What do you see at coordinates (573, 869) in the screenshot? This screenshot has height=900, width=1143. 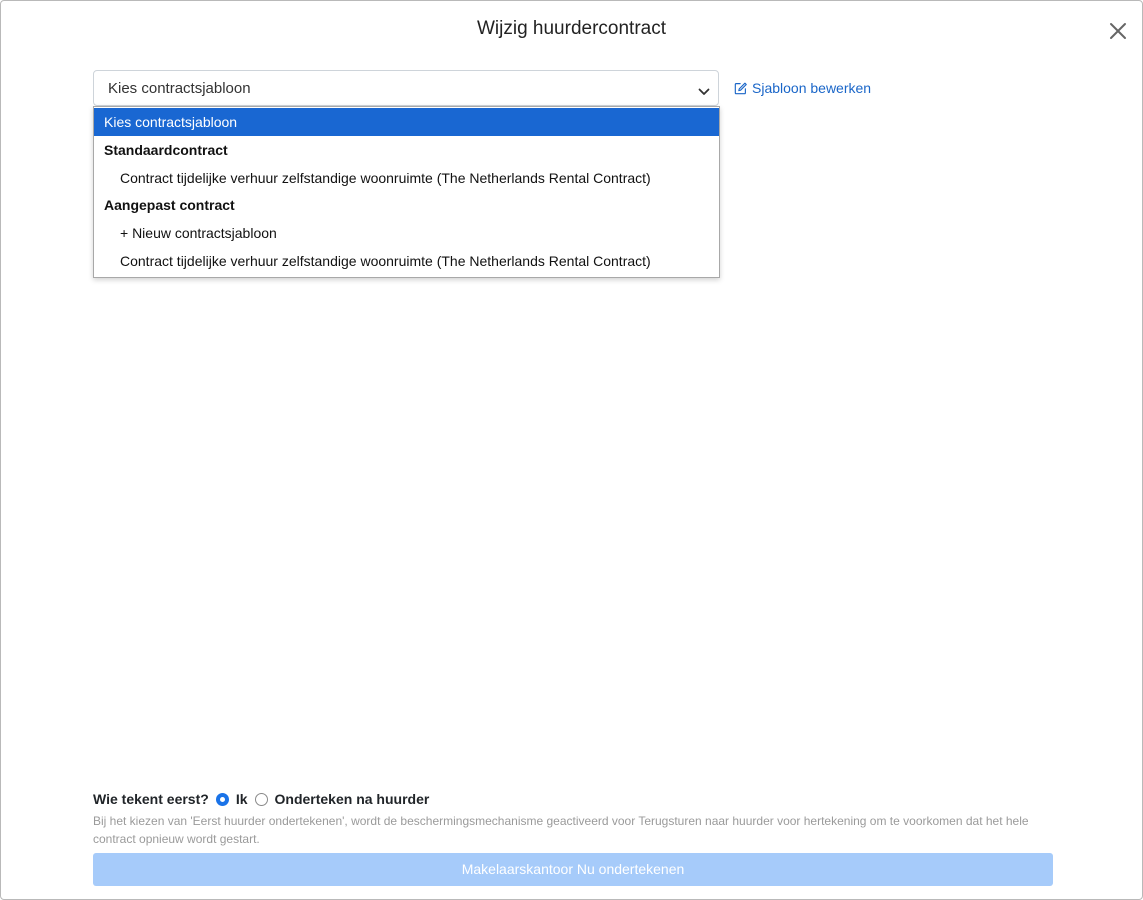 I see `sign-now-button: Makelaarskantoor Nu ondertekenen` at bounding box center [573, 869].